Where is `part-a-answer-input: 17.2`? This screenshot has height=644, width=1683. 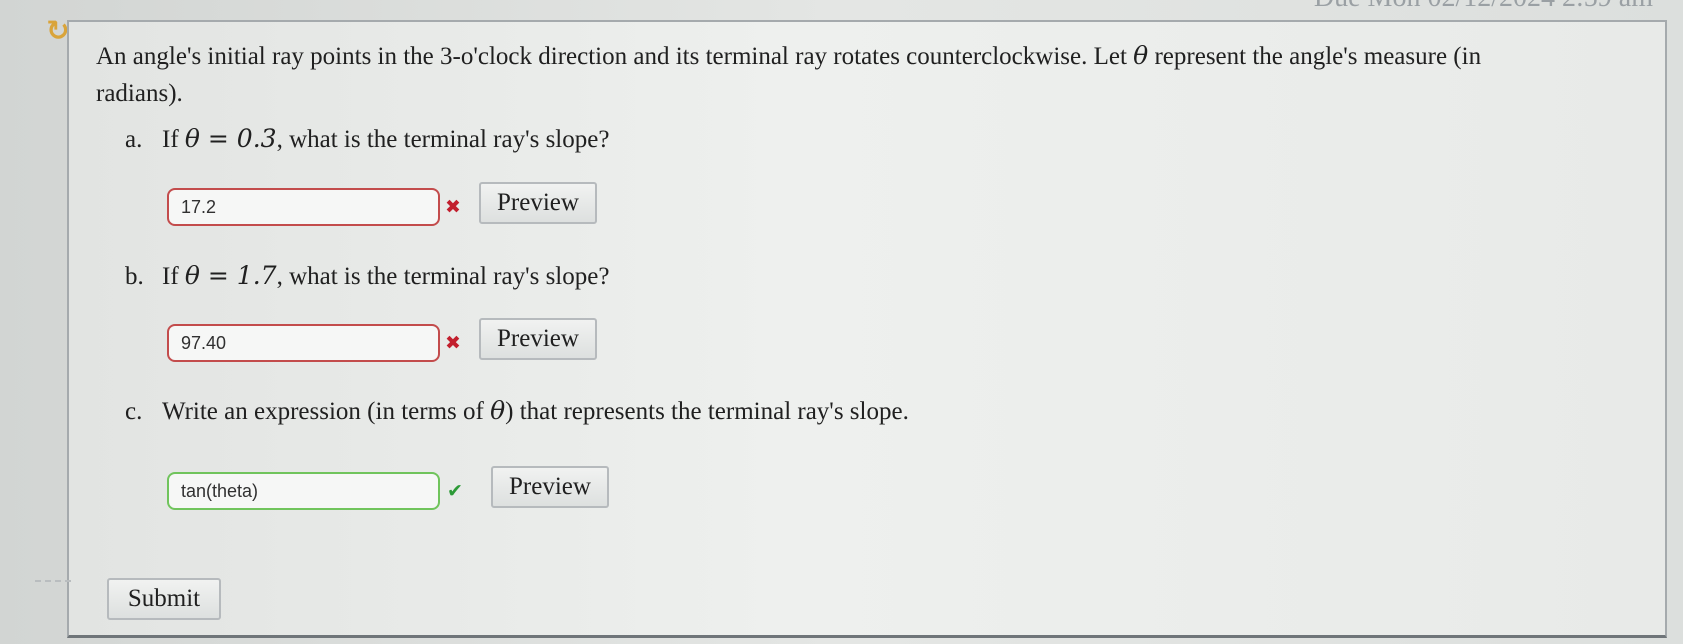 part-a-answer-input: 17.2 is located at coordinates (303, 207).